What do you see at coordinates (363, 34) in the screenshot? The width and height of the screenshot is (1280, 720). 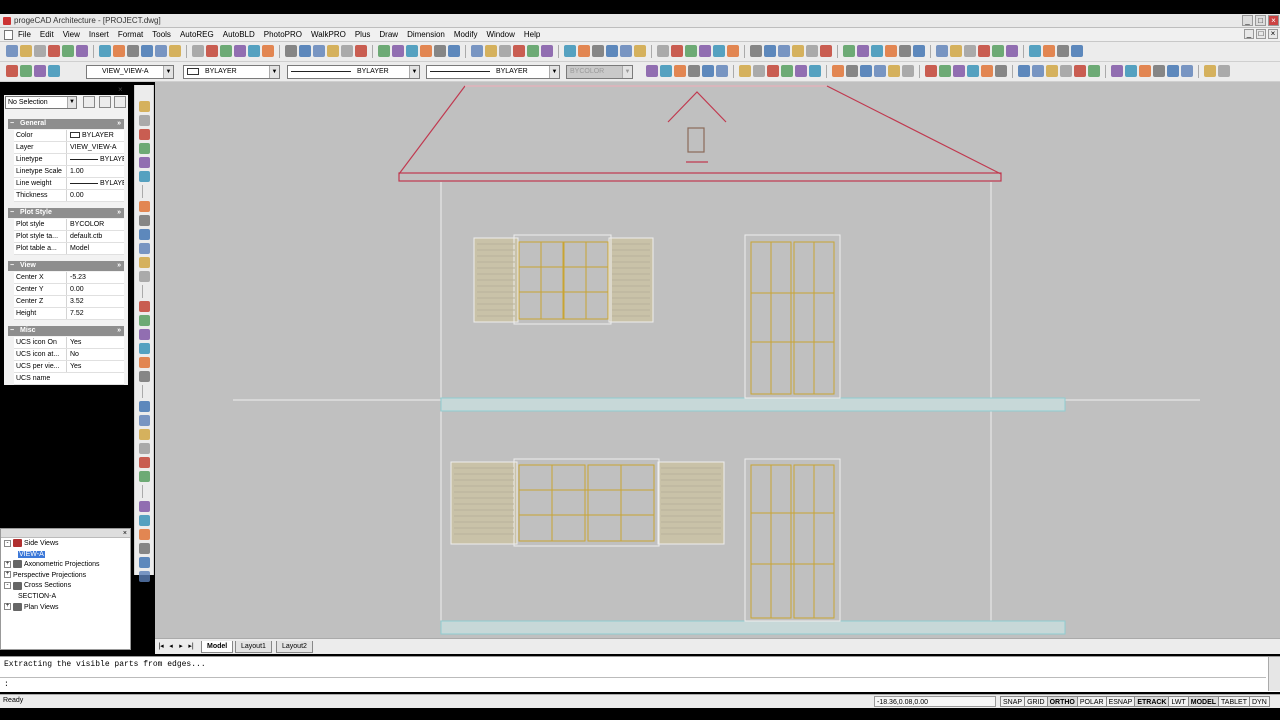 I see `menu-item-plus: Plus` at bounding box center [363, 34].